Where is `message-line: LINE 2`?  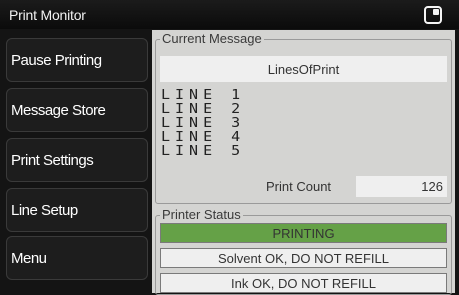 message-line: LINE 2 is located at coordinates (203, 108).